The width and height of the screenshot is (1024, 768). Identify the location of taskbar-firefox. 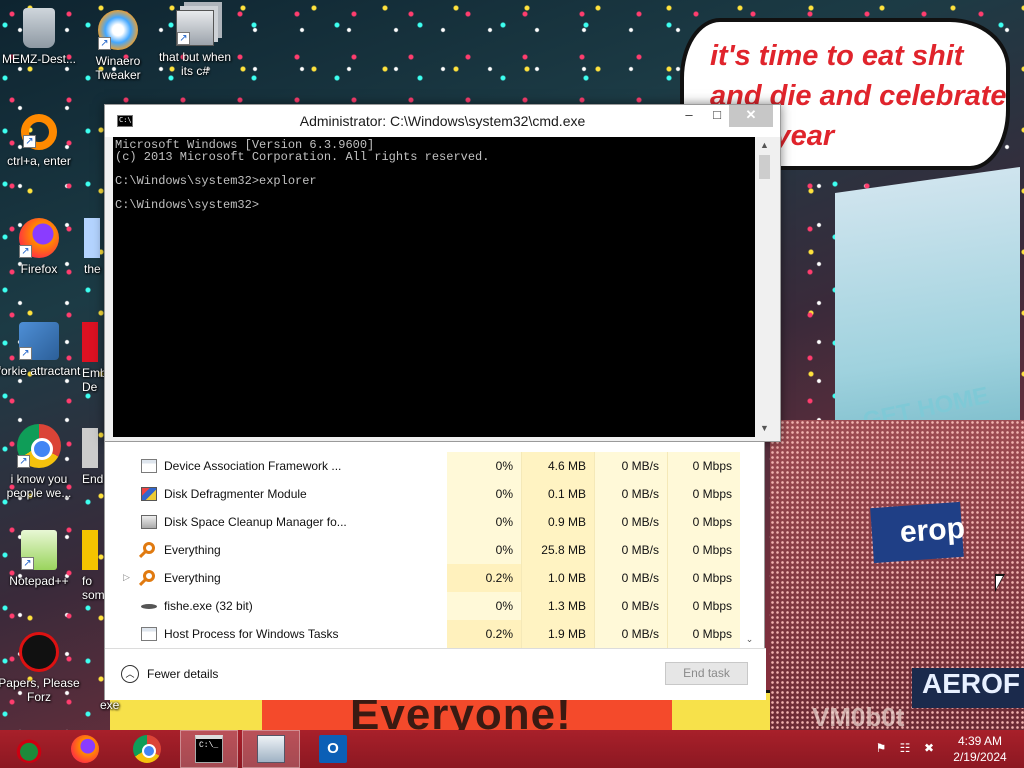
(85, 749).